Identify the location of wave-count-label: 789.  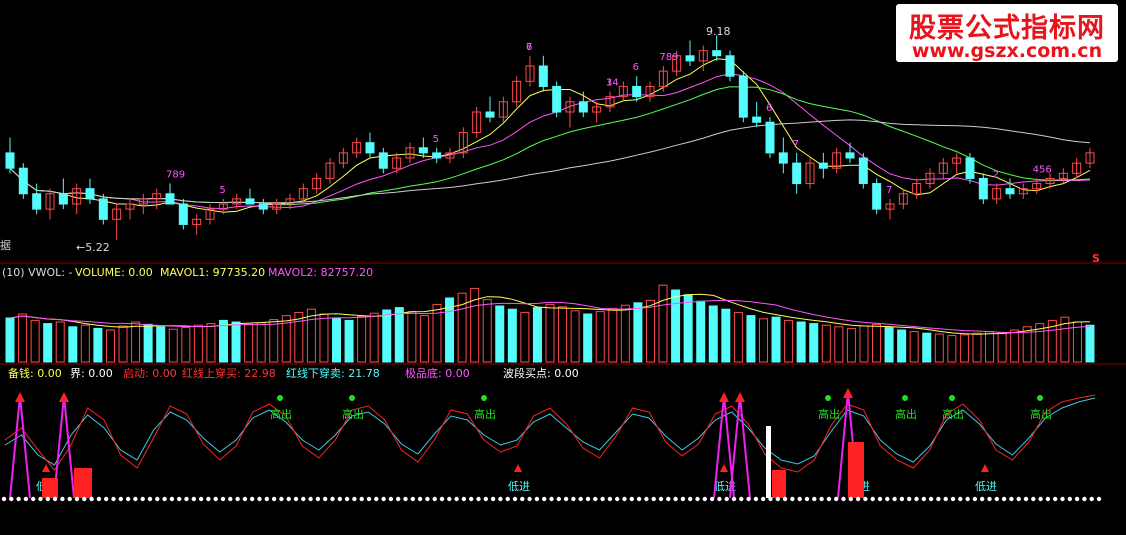
(175, 175).